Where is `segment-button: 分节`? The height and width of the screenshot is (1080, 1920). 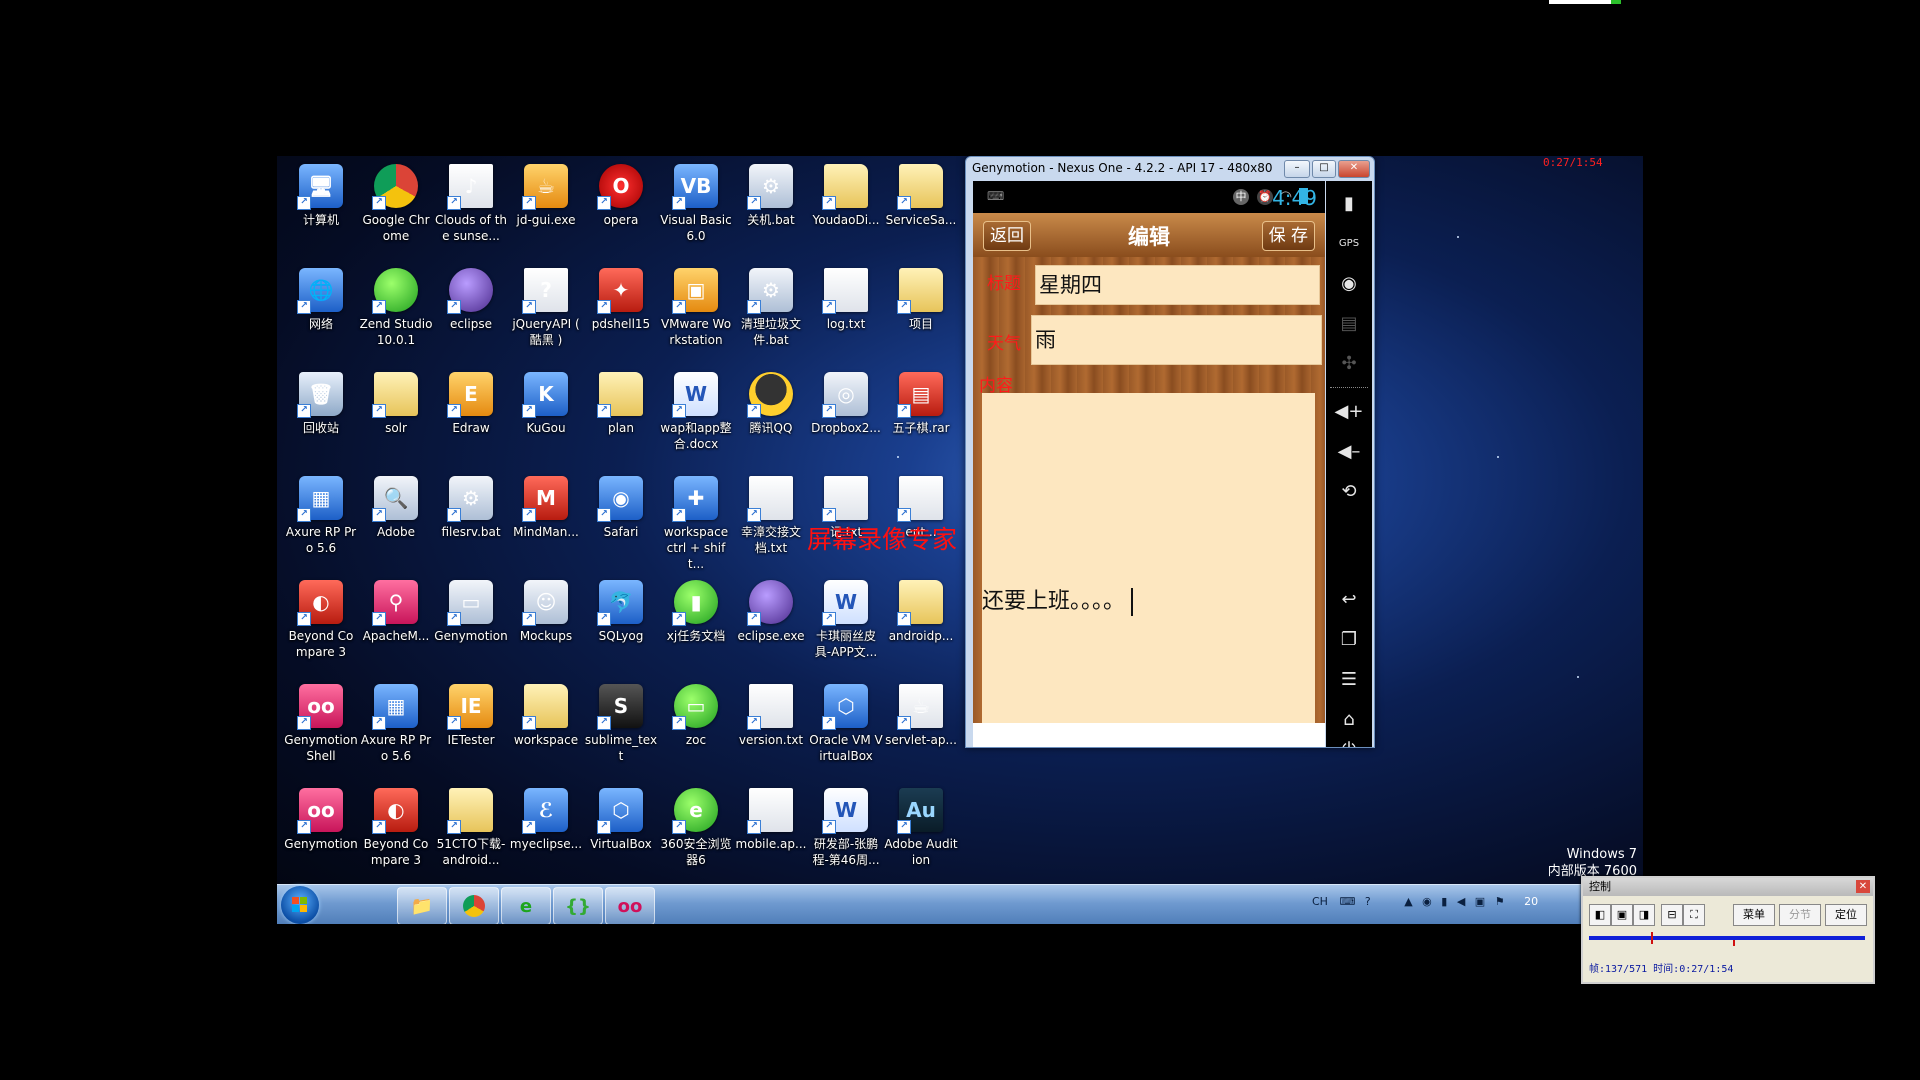
segment-button: 分节 is located at coordinates (1800, 915).